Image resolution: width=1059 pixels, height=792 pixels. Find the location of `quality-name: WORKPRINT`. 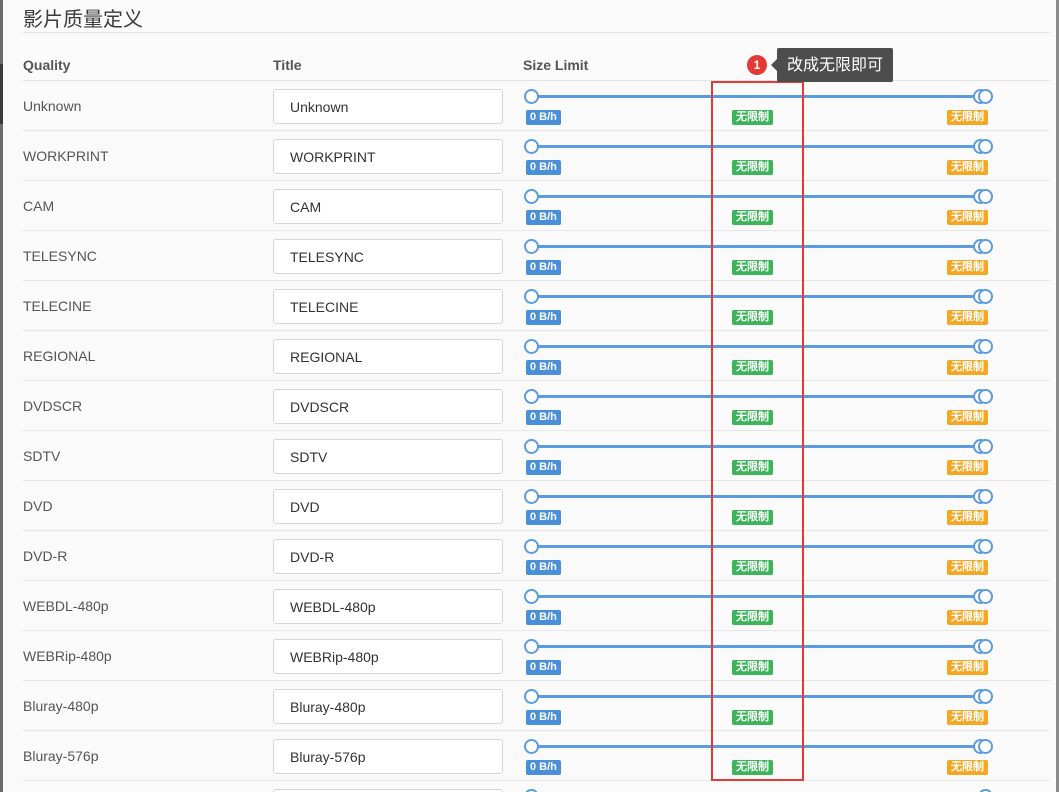

quality-name: WORKPRINT is located at coordinates (66, 156).